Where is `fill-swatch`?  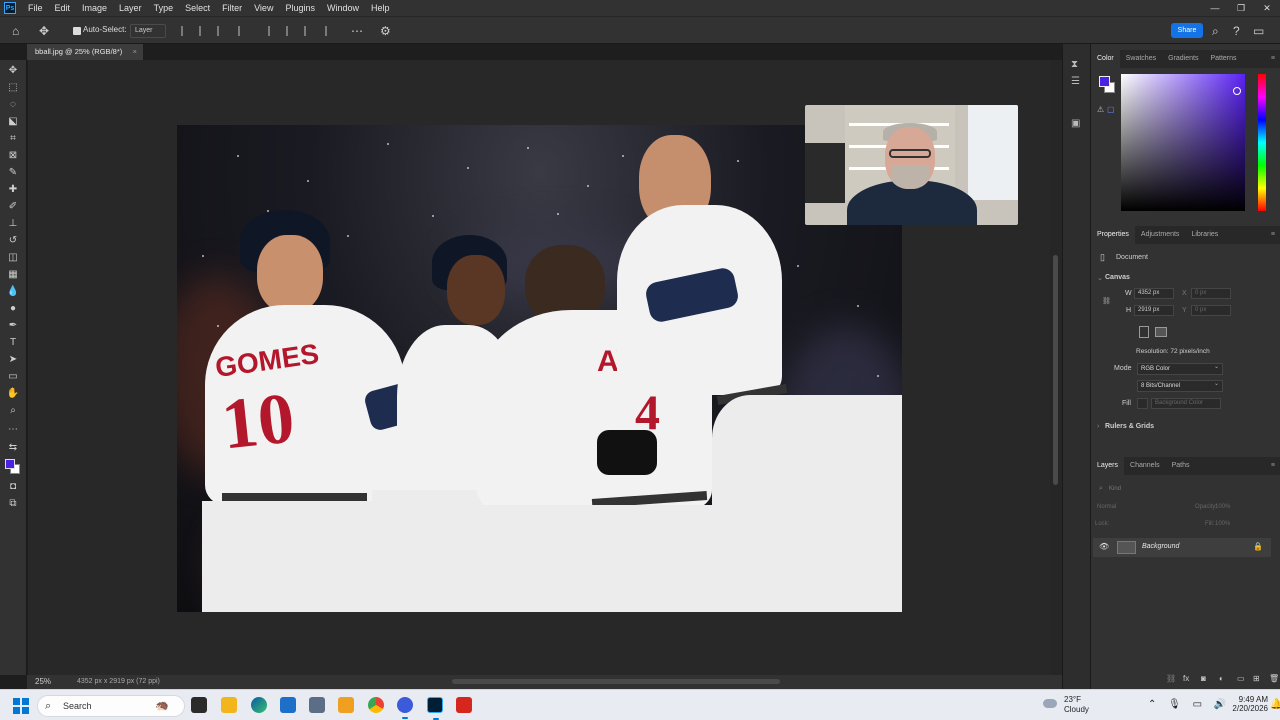 fill-swatch is located at coordinates (1142, 403).